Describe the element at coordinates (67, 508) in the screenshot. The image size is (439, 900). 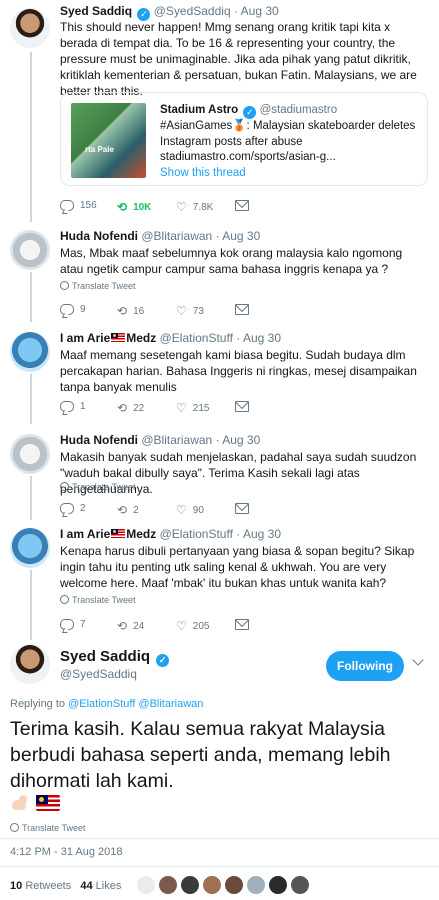
I see `reply-icon` at that location.